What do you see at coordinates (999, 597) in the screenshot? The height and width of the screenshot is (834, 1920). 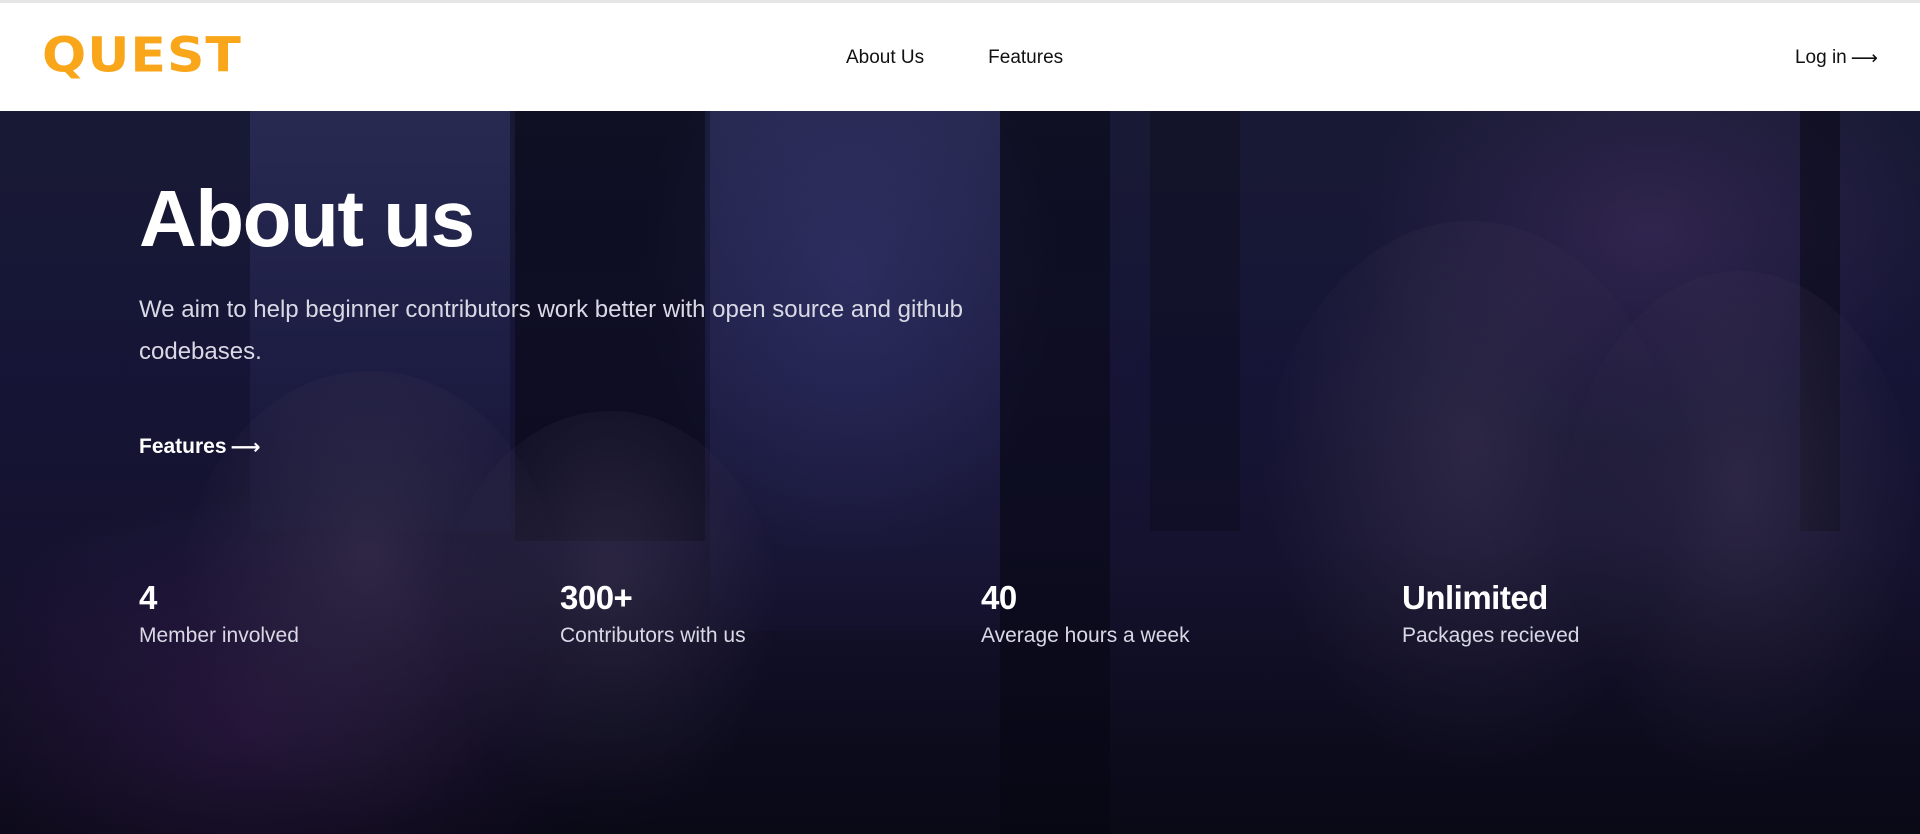 I see `stat-value: 40` at bounding box center [999, 597].